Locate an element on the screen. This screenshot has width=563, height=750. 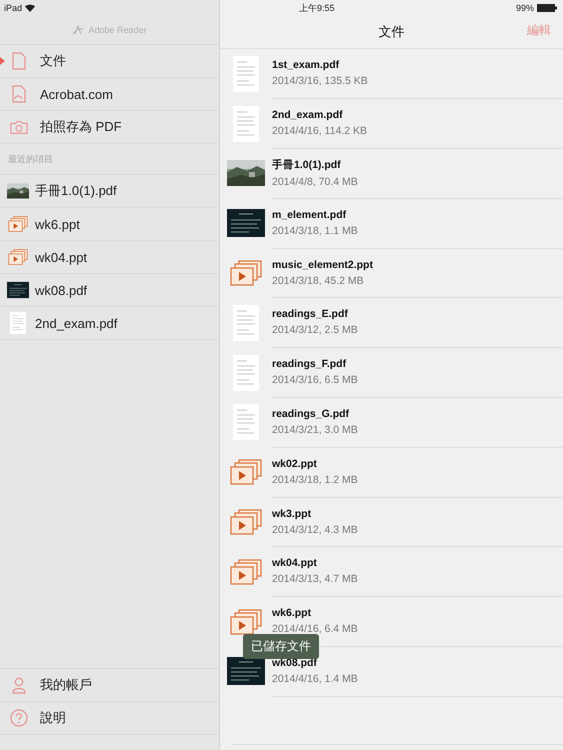
file-name: readings_E.pdf is located at coordinates (310, 314).